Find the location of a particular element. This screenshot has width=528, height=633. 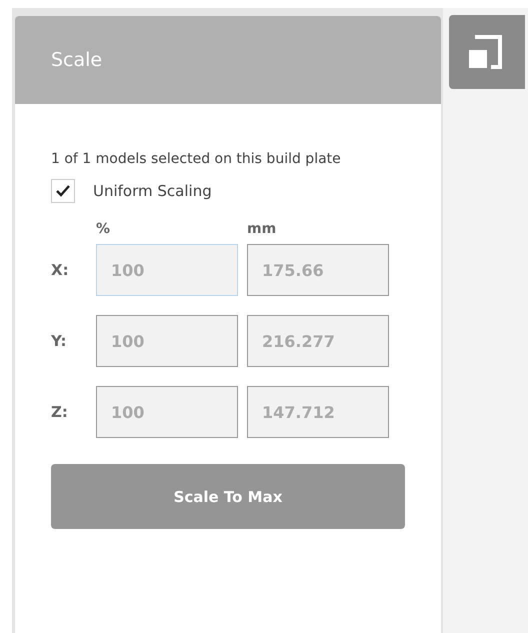

column-heading: % is located at coordinates (104, 229).